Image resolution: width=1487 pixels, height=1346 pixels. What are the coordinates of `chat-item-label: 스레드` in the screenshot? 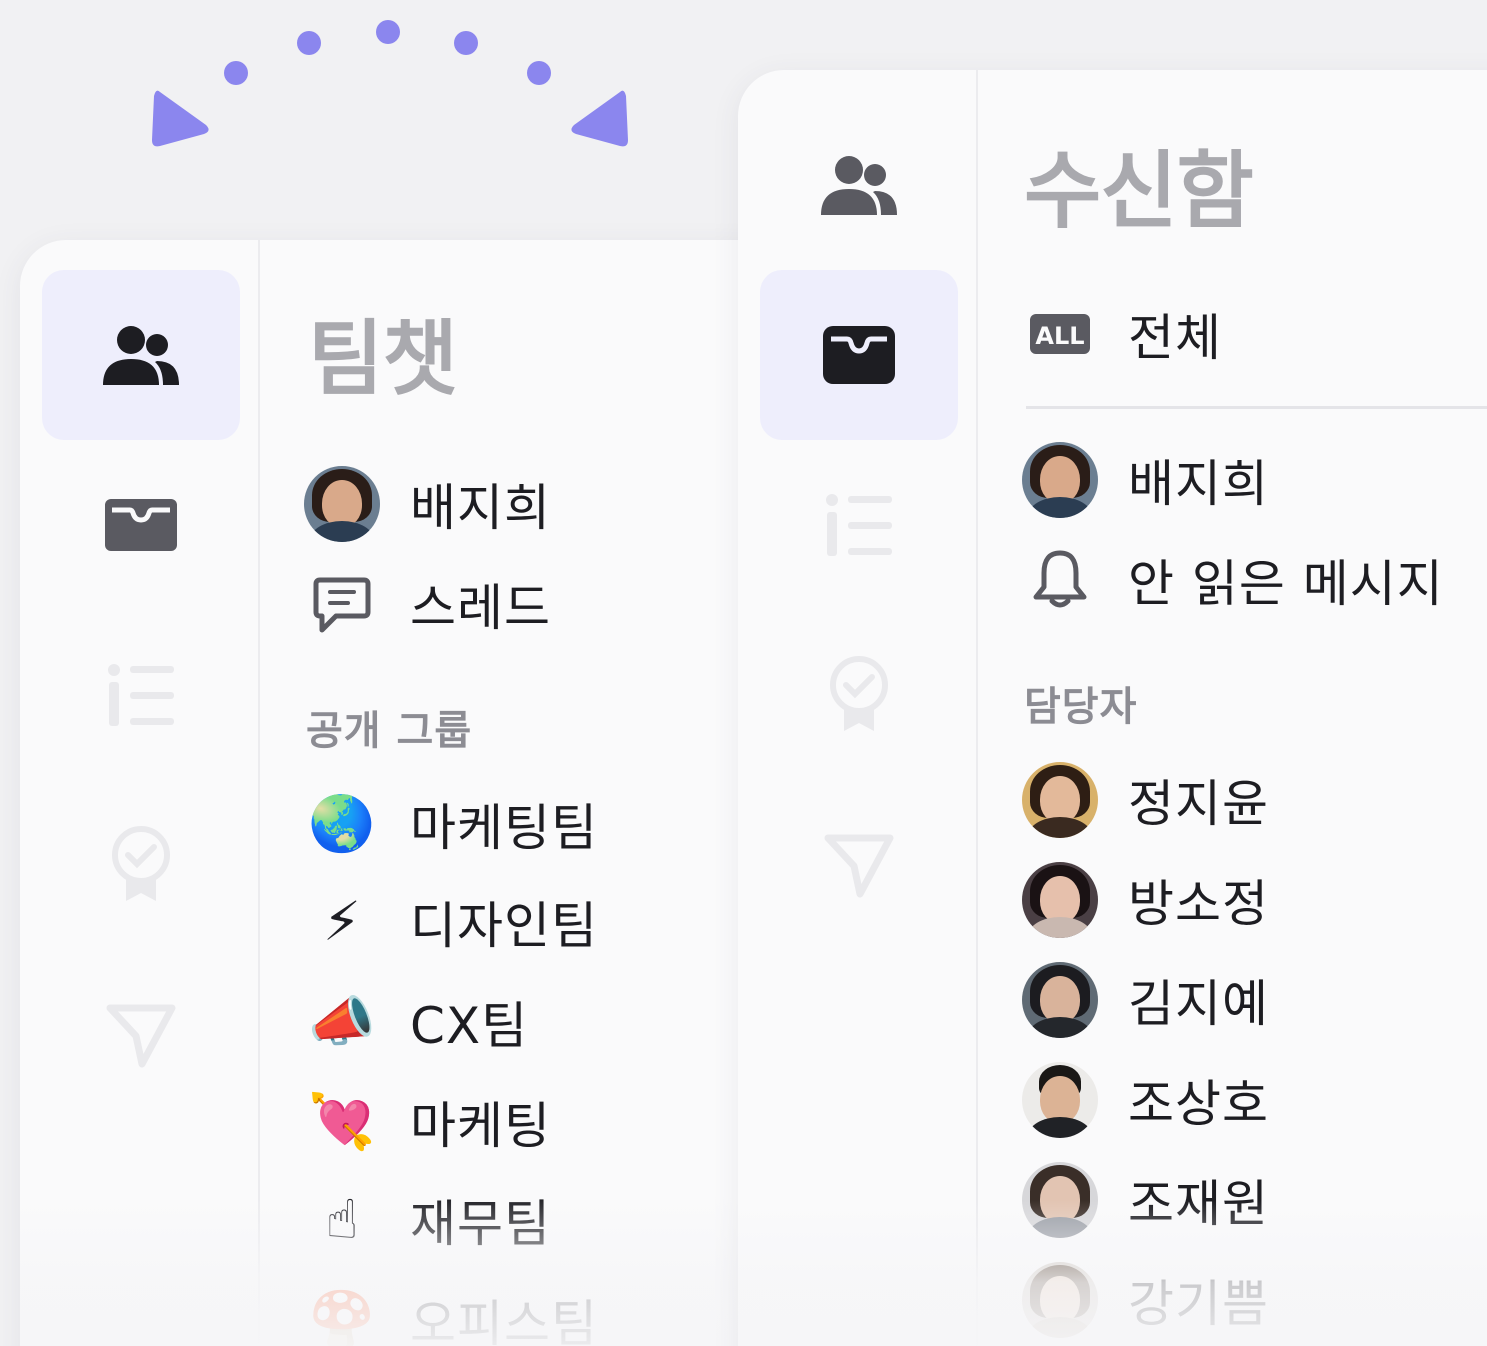 It's located at (480, 608).